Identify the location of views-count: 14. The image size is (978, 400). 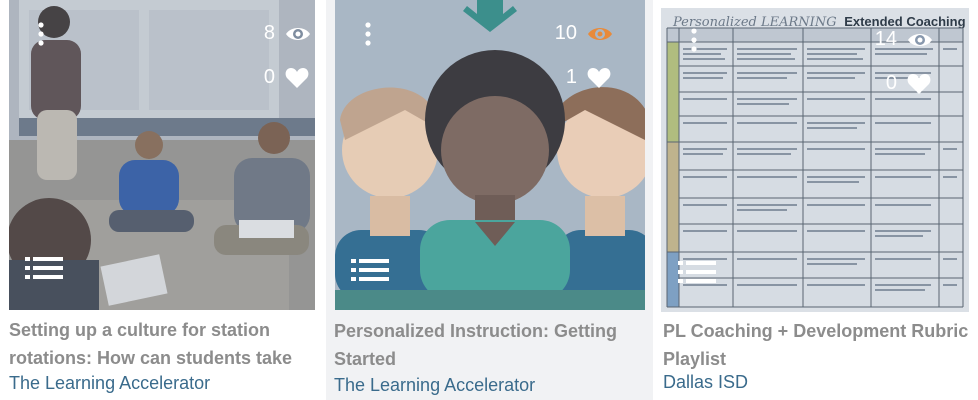
(885, 39).